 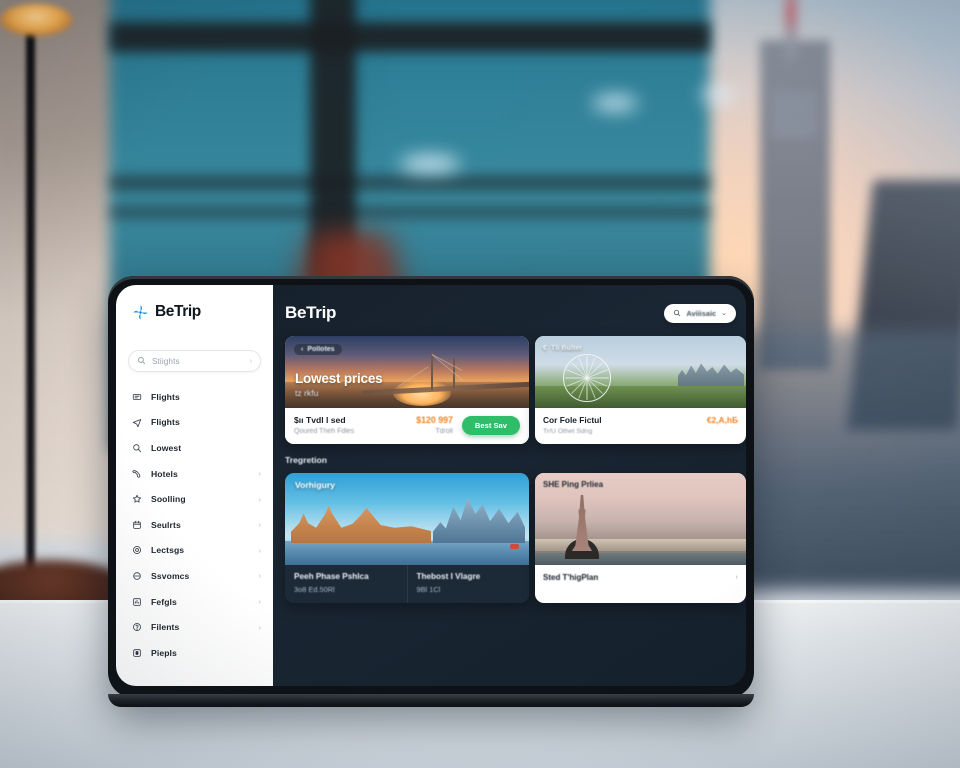 What do you see at coordinates (194, 653) in the screenshot?
I see `sidebar-item-10: Piepls` at bounding box center [194, 653].